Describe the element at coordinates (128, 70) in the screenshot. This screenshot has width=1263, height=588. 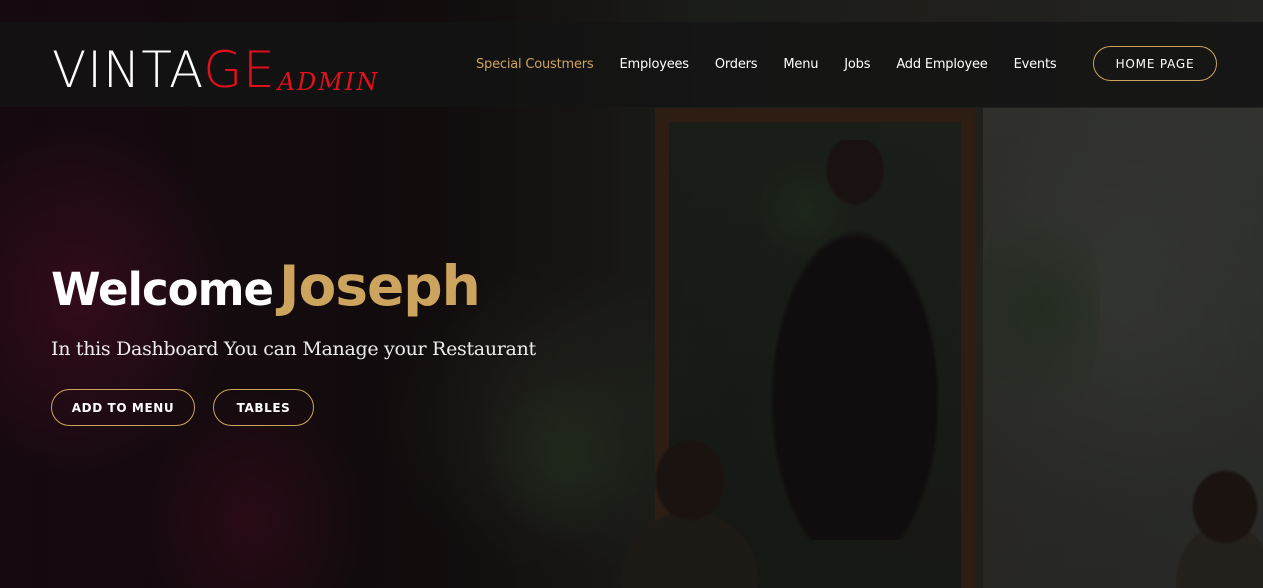
I see `logo-prefix: VINTA` at that location.